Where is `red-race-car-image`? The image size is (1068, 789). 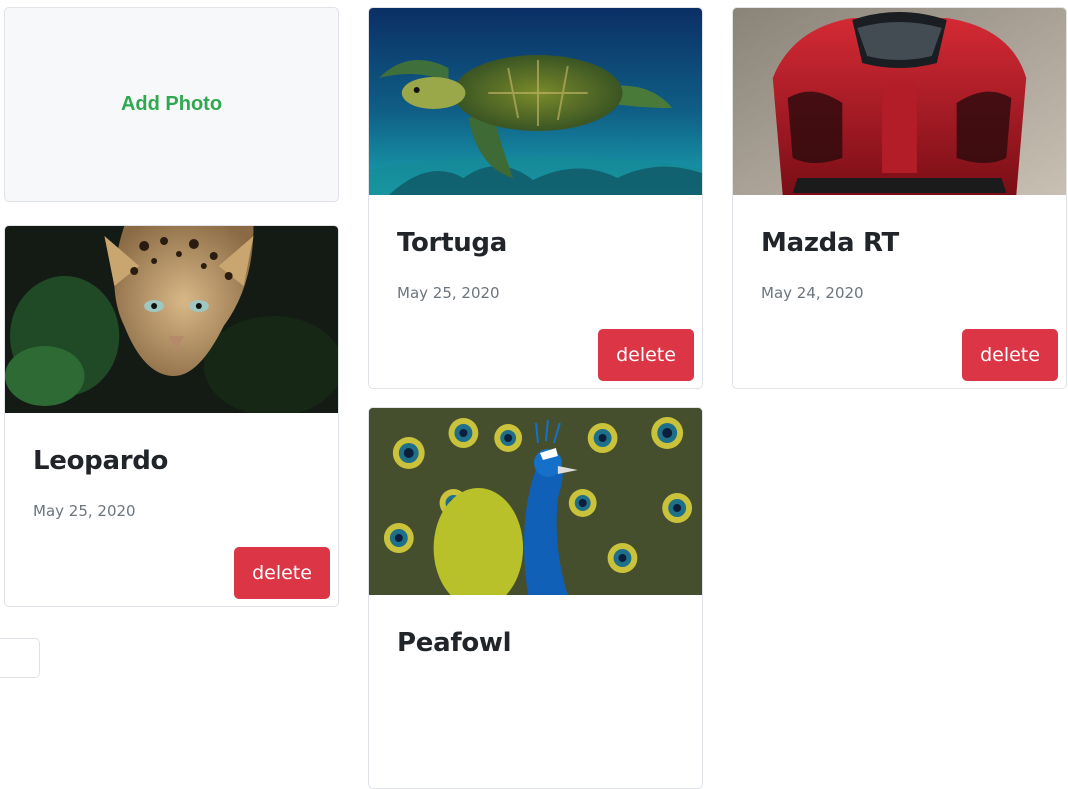
red-race-car-image is located at coordinates (899, 101).